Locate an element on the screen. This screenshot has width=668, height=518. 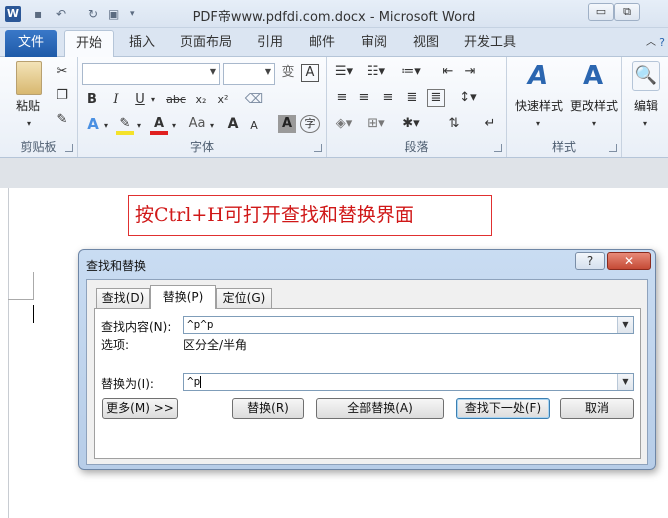
underline-button: U is located at coordinates (140, 100).